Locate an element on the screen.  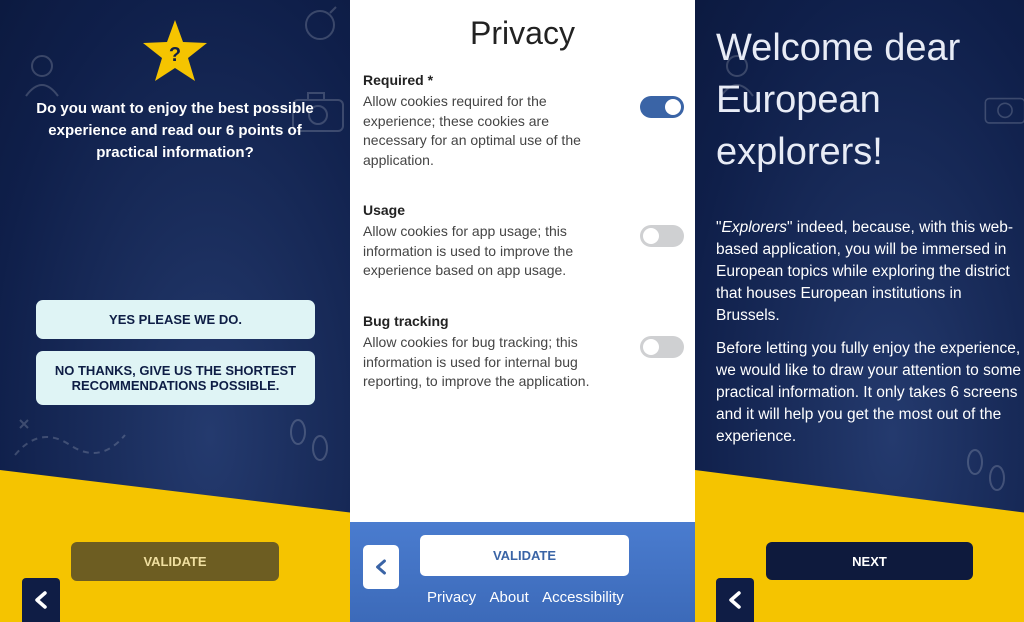
page-title: Privacy is located at coordinates (522, 33).